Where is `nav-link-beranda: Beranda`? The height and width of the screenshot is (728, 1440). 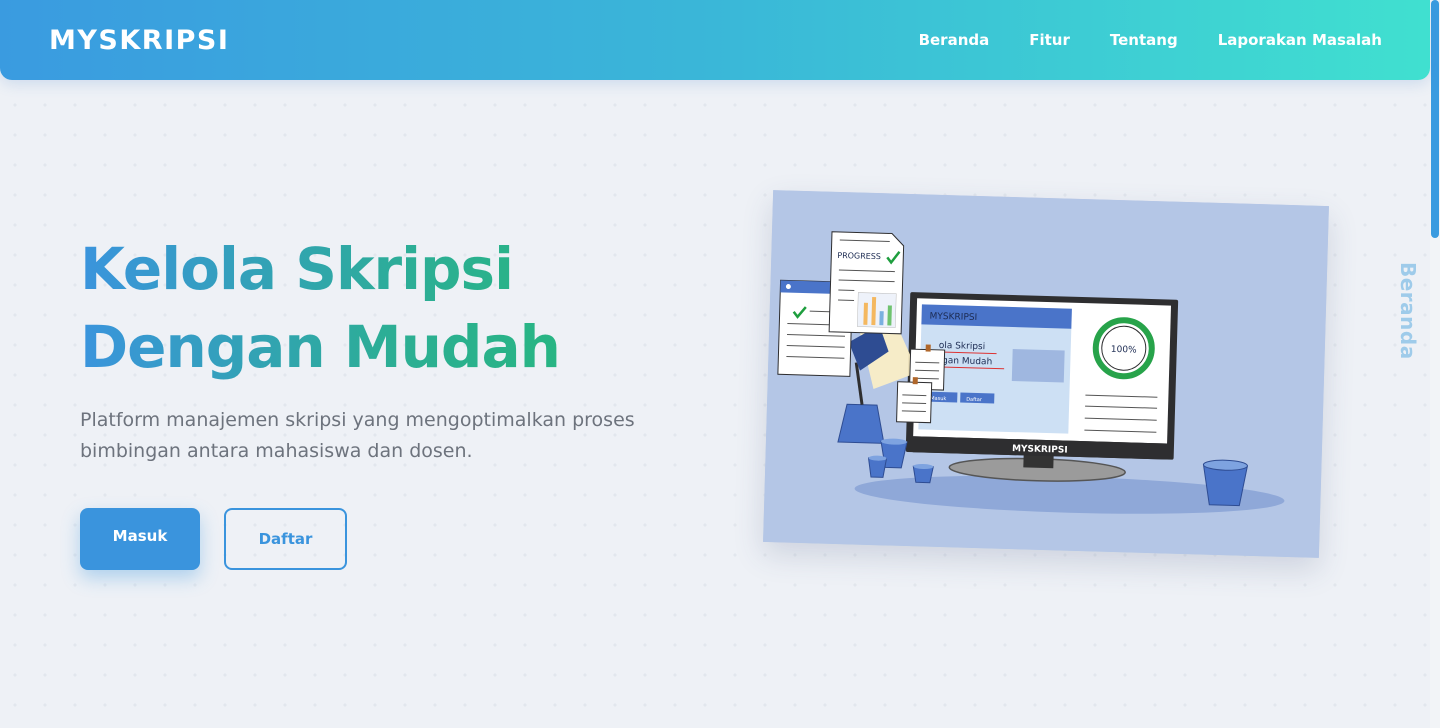 nav-link-beranda: Beranda is located at coordinates (954, 40).